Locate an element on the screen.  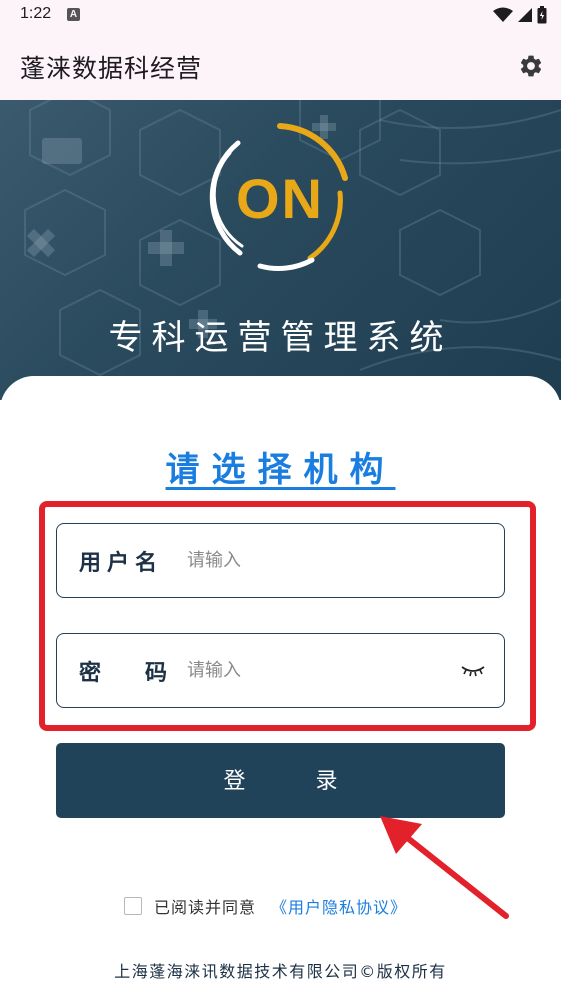
logo-text: ON is located at coordinates (280, 198).